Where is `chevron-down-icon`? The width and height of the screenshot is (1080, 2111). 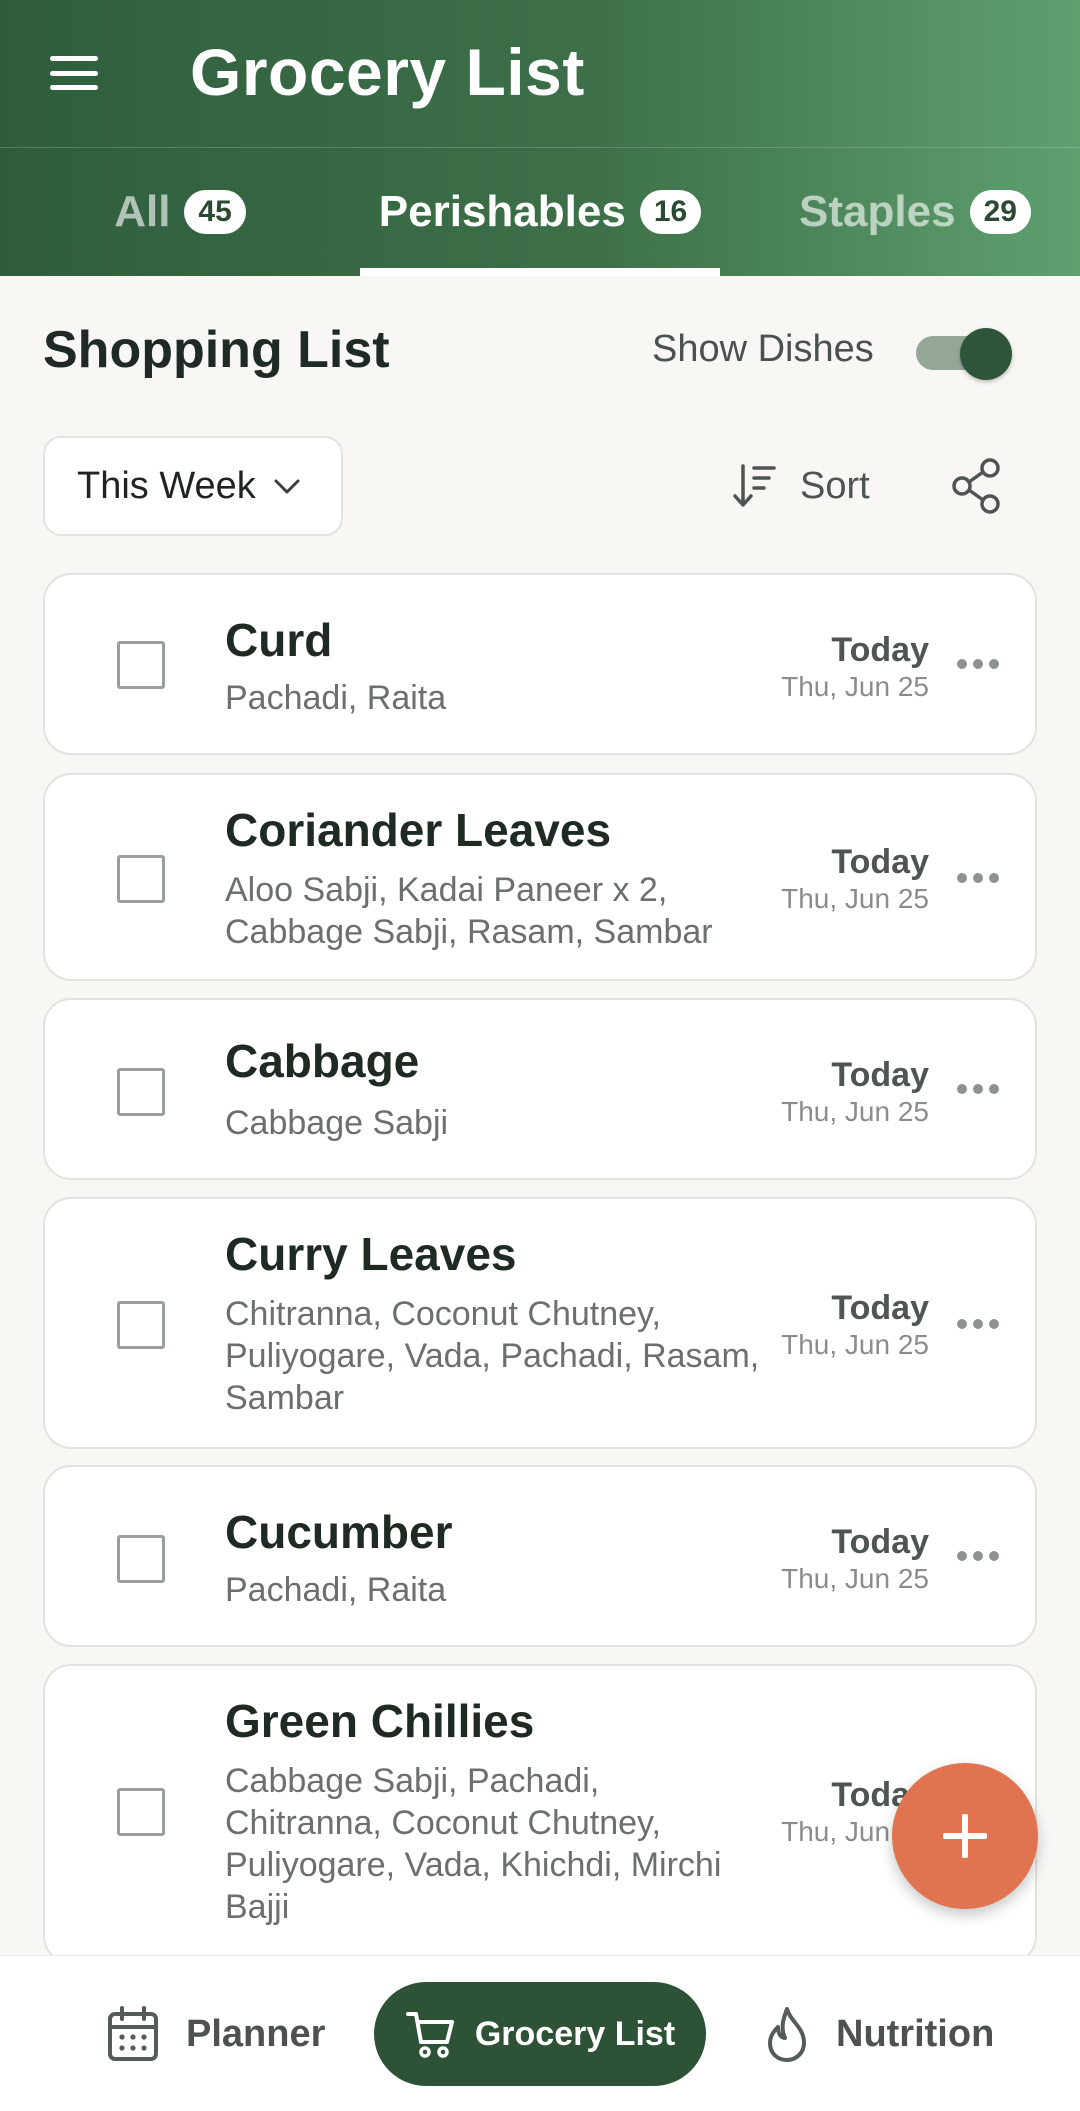
chevron-down-icon is located at coordinates (287, 486).